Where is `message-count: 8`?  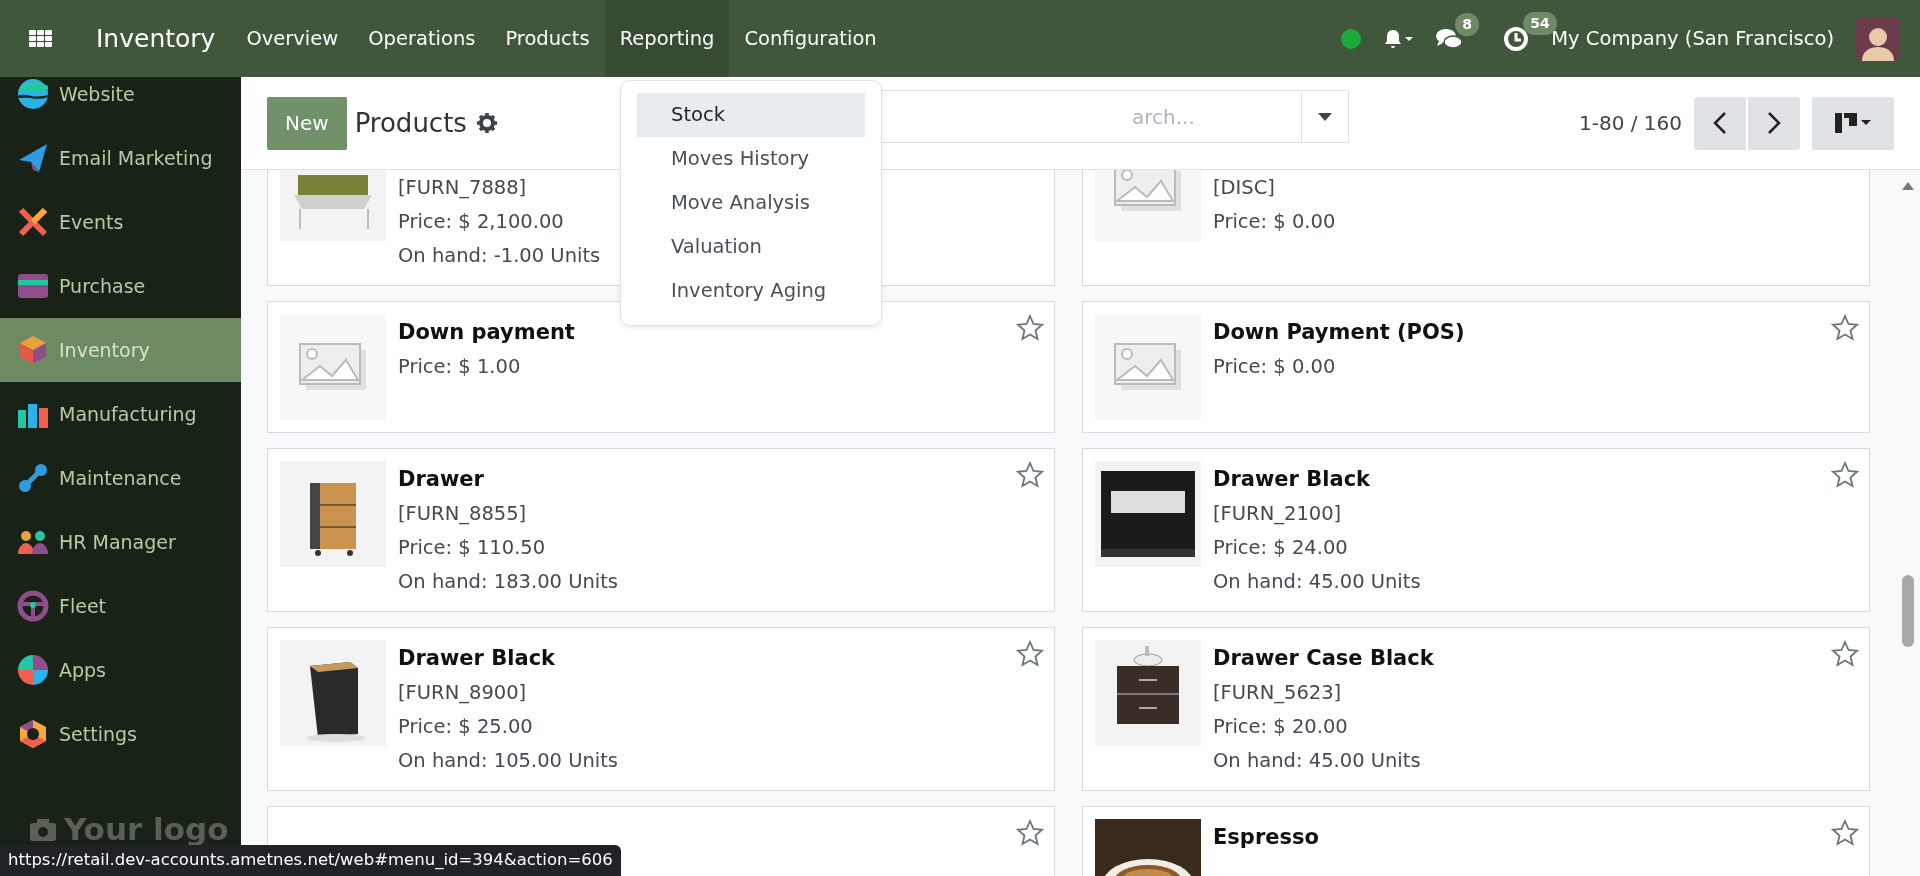
message-count: 8 is located at coordinates (1467, 24).